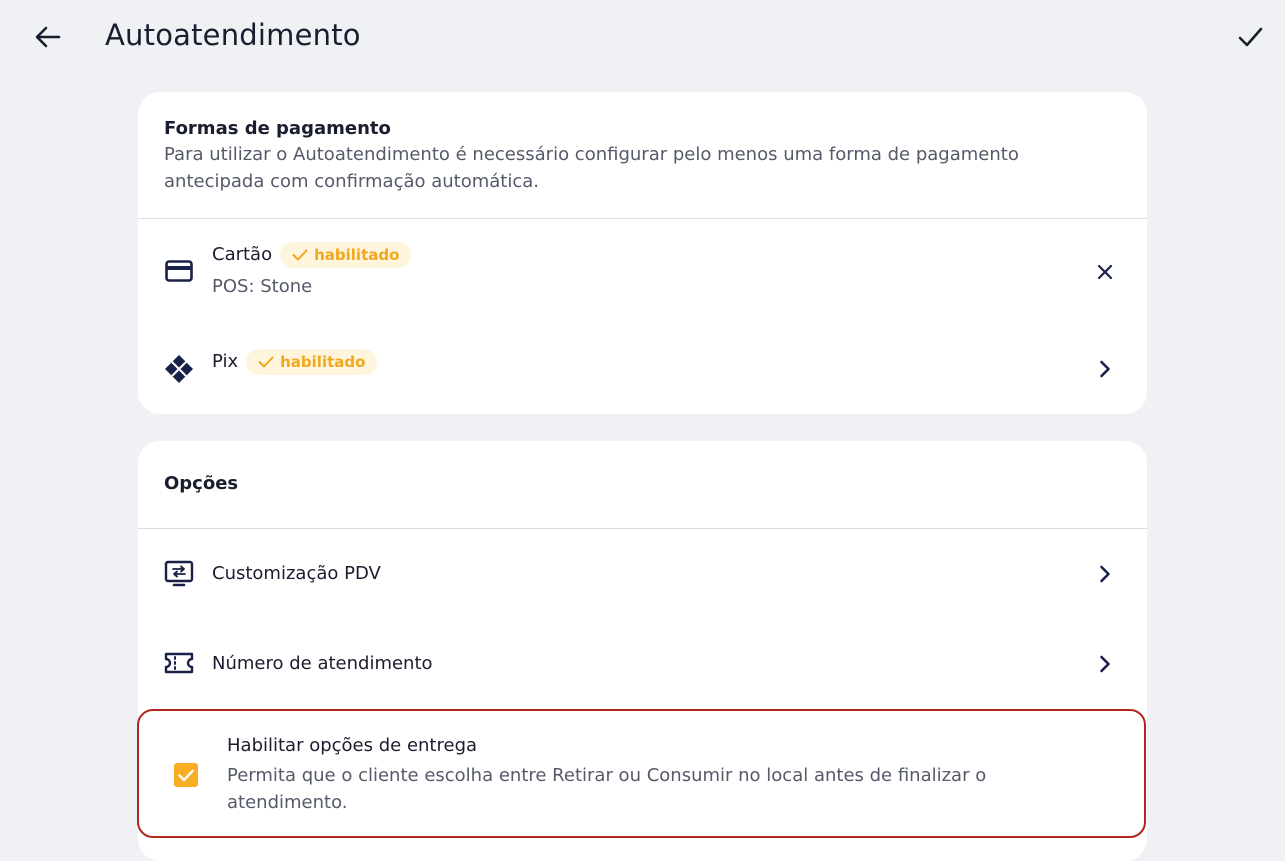 This screenshot has width=1285, height=861. Describe the element at coordinates (642, 218) in the screenshot. I see `divider` at that location.